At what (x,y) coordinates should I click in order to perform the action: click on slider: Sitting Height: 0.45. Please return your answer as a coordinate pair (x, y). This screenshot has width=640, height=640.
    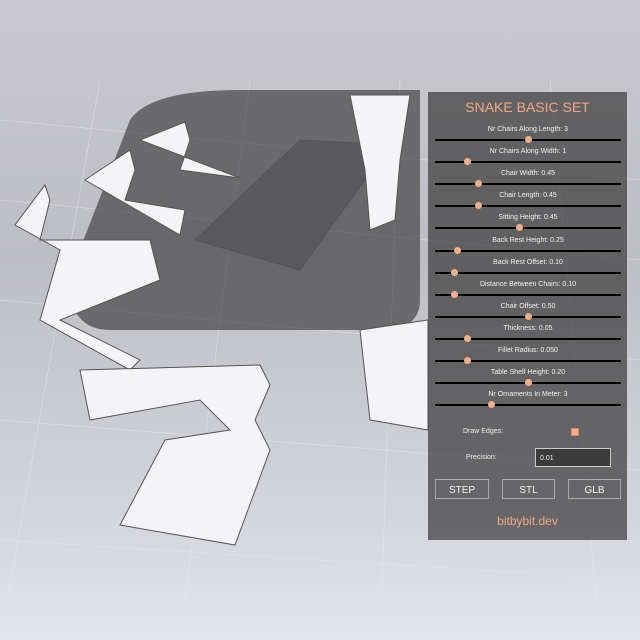
    Looking at the image, I should click on (528, 225).